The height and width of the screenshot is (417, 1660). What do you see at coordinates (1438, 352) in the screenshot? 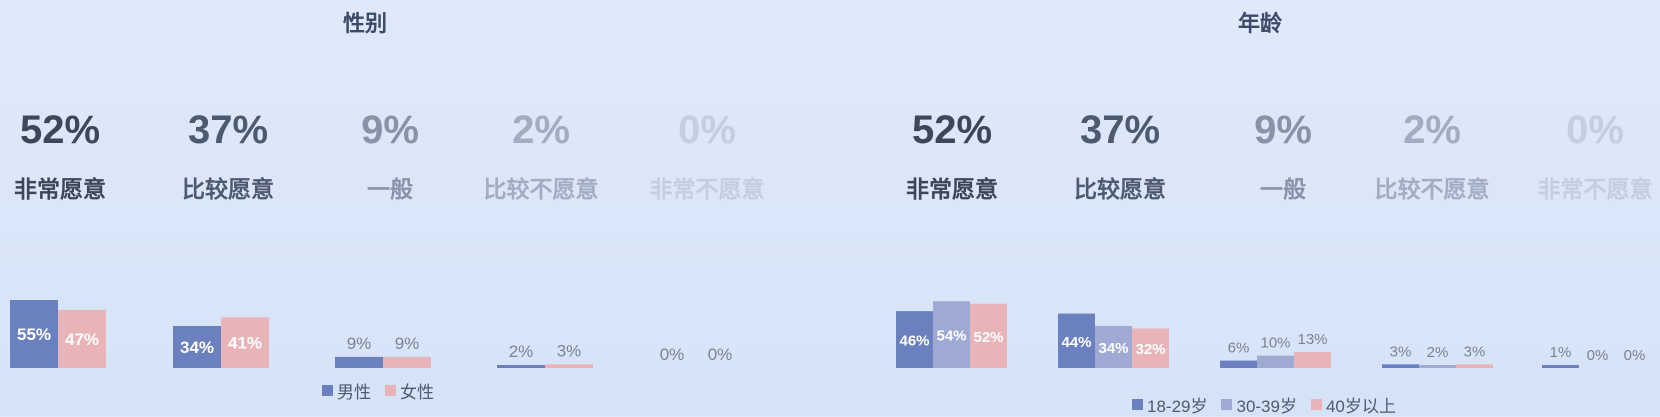
I see `age-bar-label-3-1: 2%` at bounding box center [1438, 352].